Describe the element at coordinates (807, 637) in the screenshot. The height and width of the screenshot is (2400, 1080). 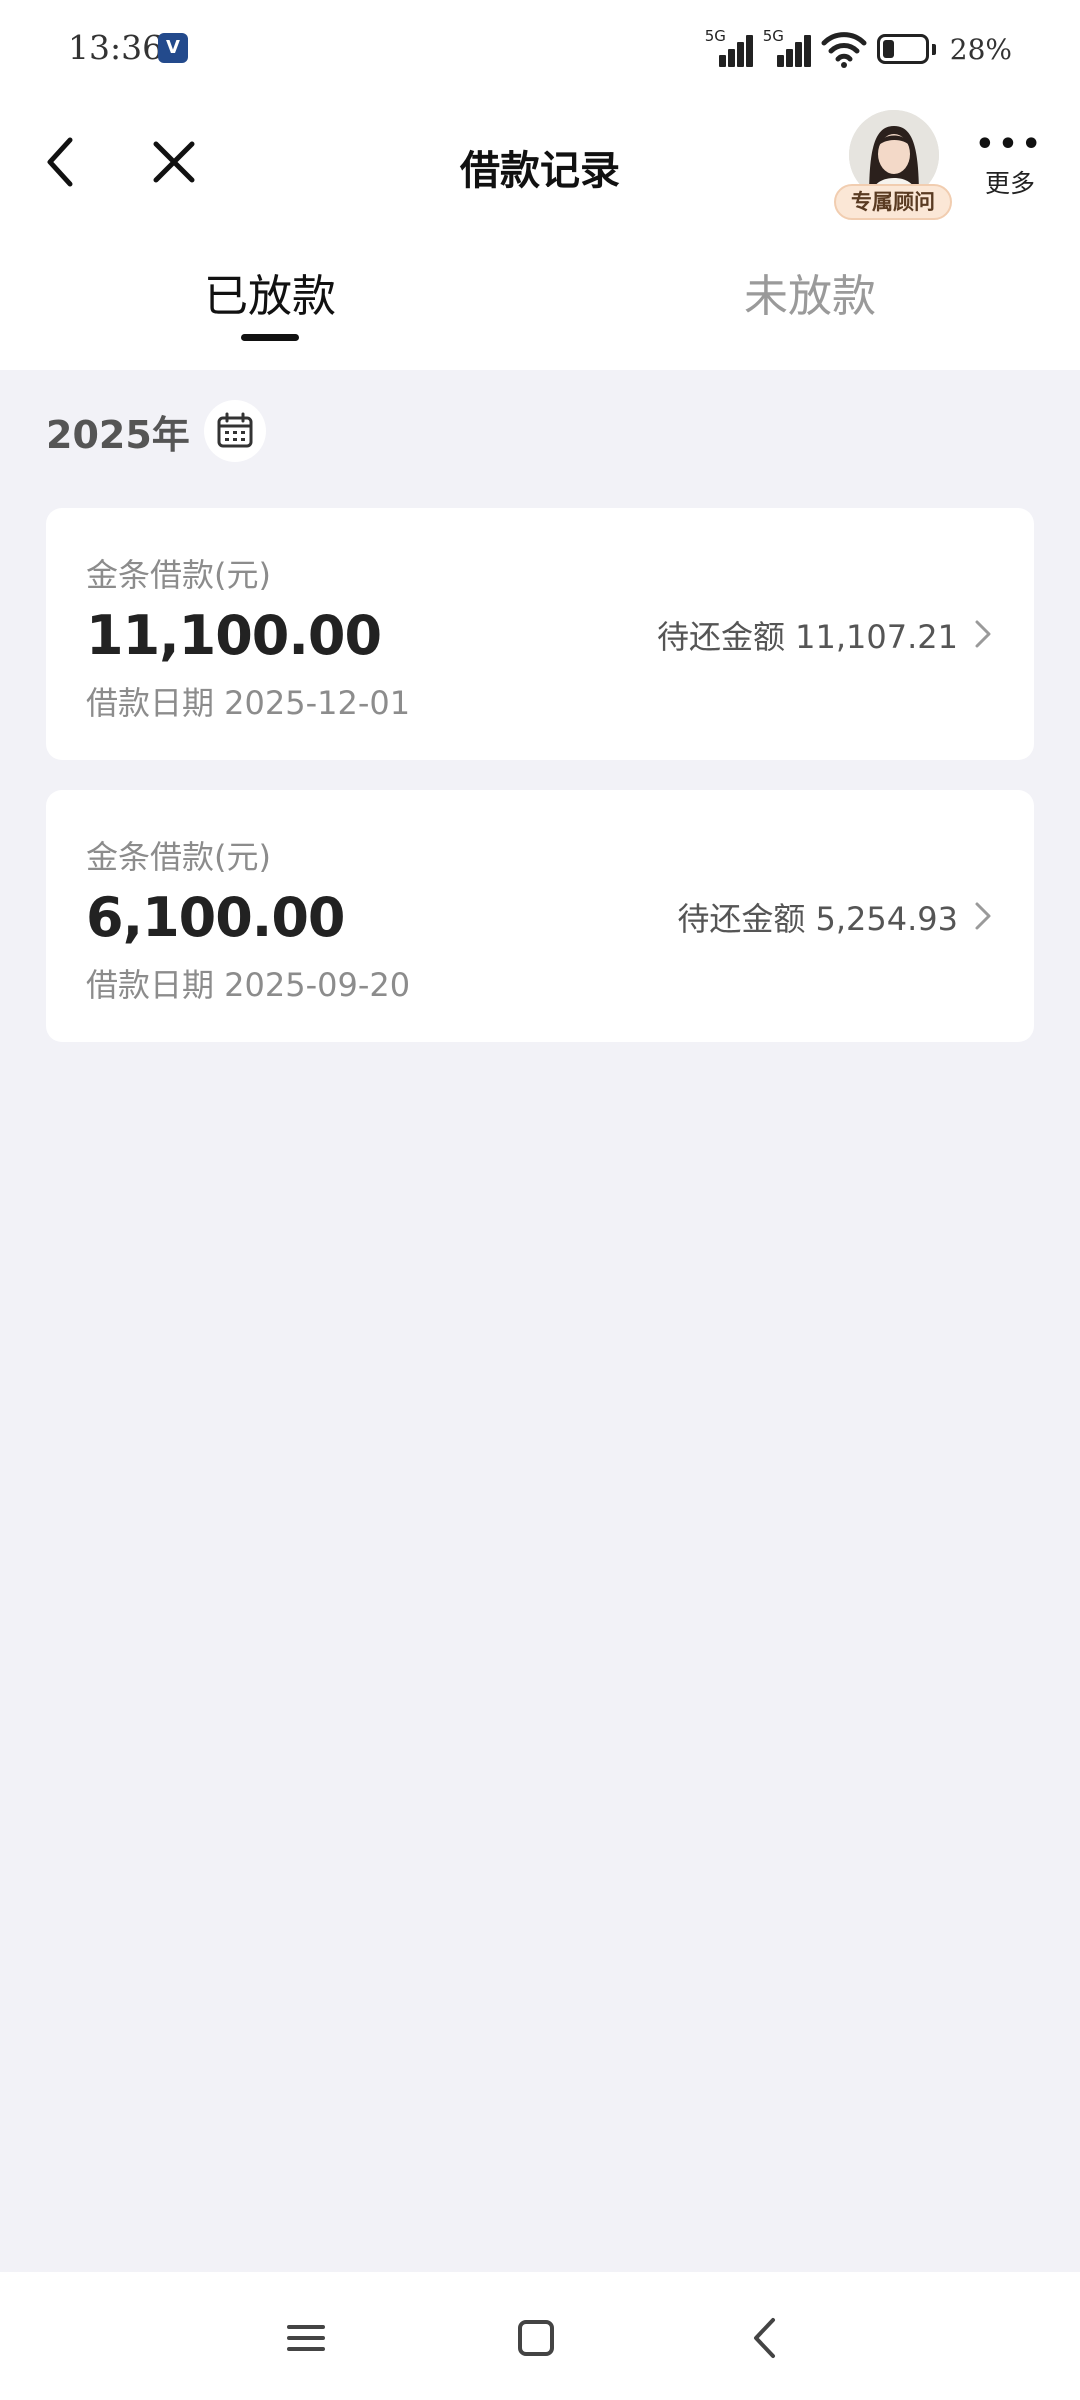
I see `outstanding-amount: 待还金额 11,107.21` at that location.